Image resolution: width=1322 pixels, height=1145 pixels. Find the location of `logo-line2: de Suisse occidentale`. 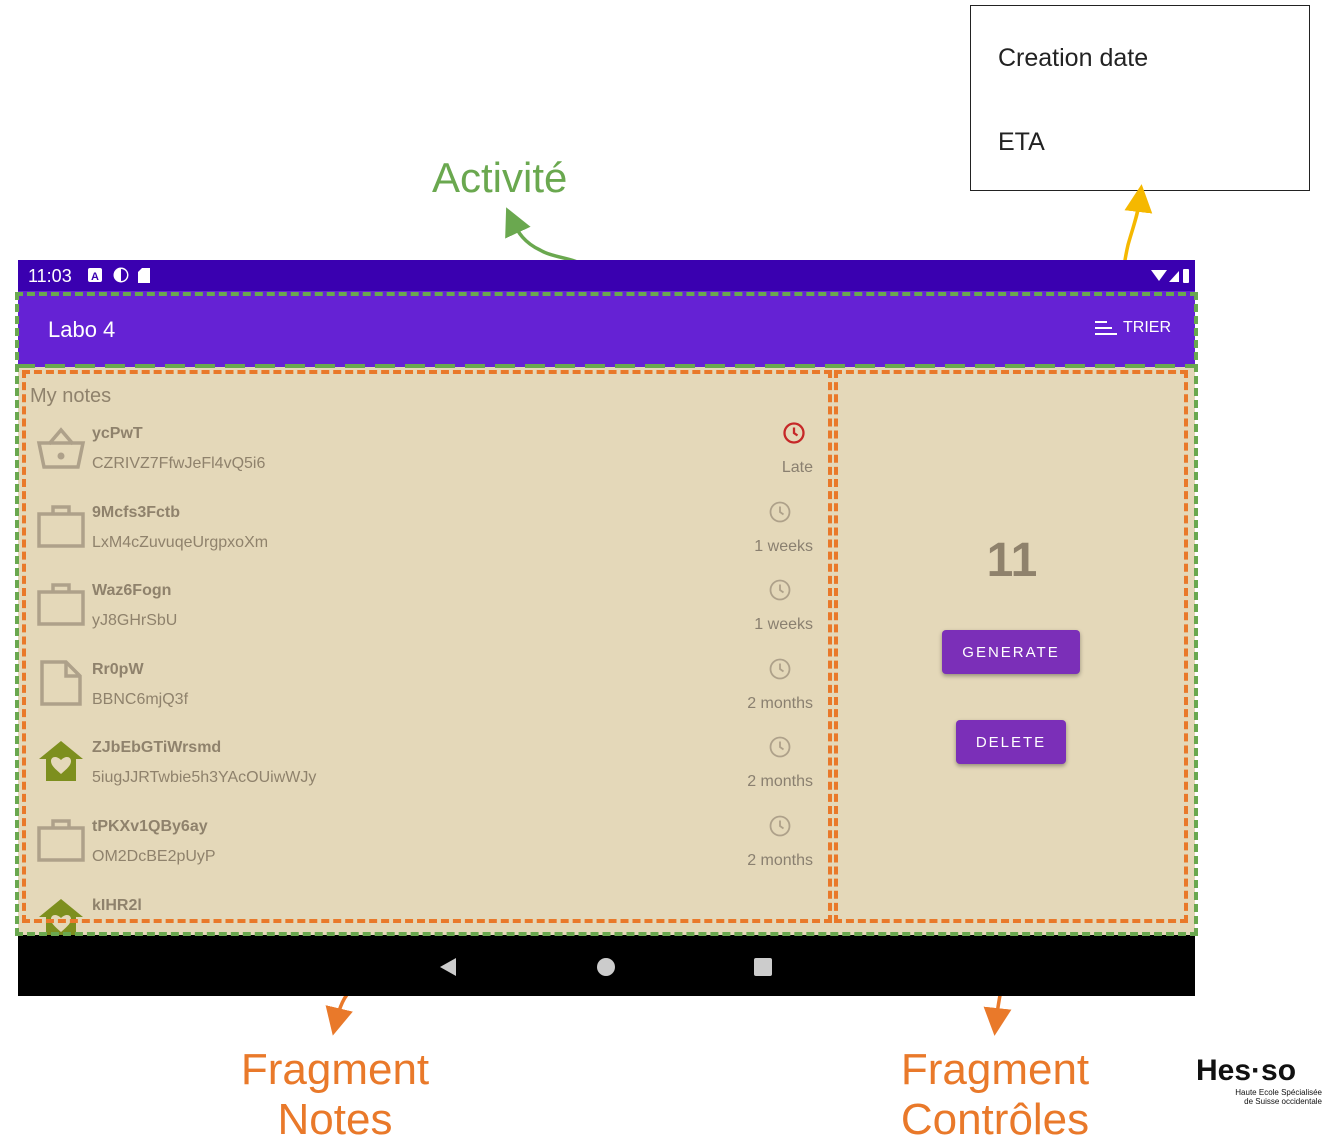

logo-line2: de Suisse occidentale is located at coordinates (1283, 1101).